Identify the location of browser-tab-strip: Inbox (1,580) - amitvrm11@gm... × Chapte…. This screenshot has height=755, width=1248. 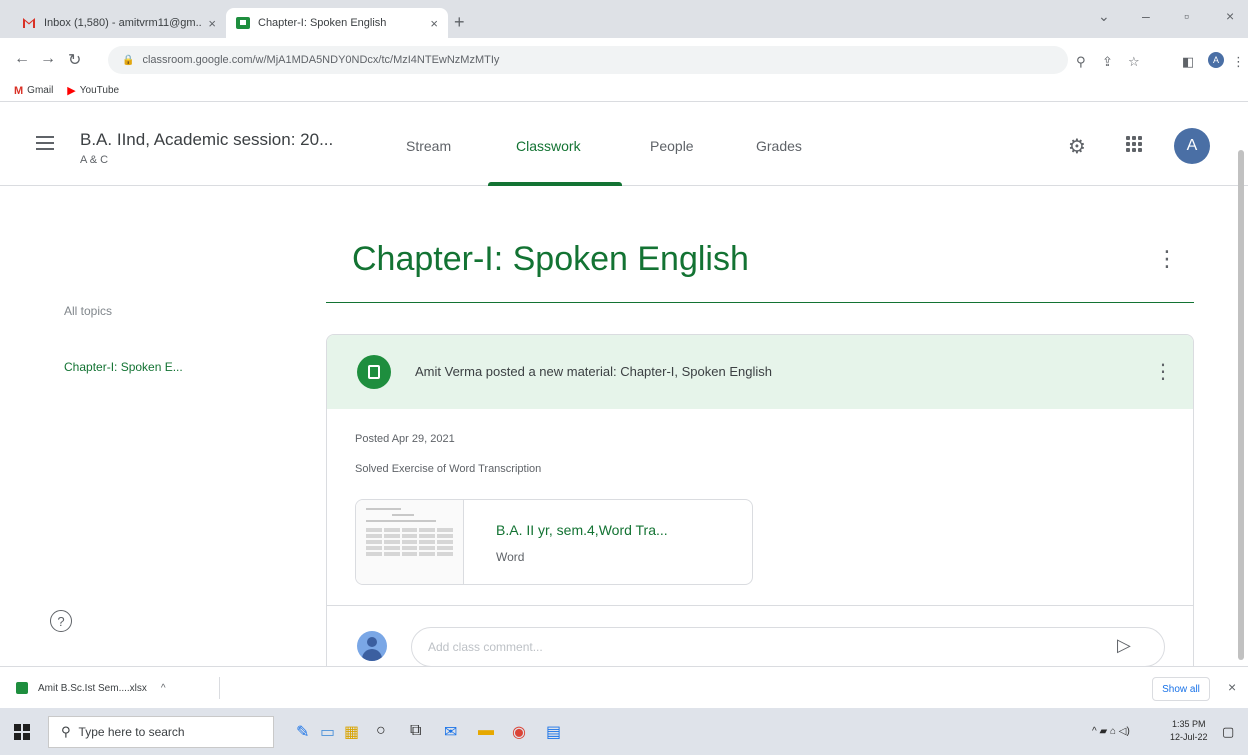
(624, 19).